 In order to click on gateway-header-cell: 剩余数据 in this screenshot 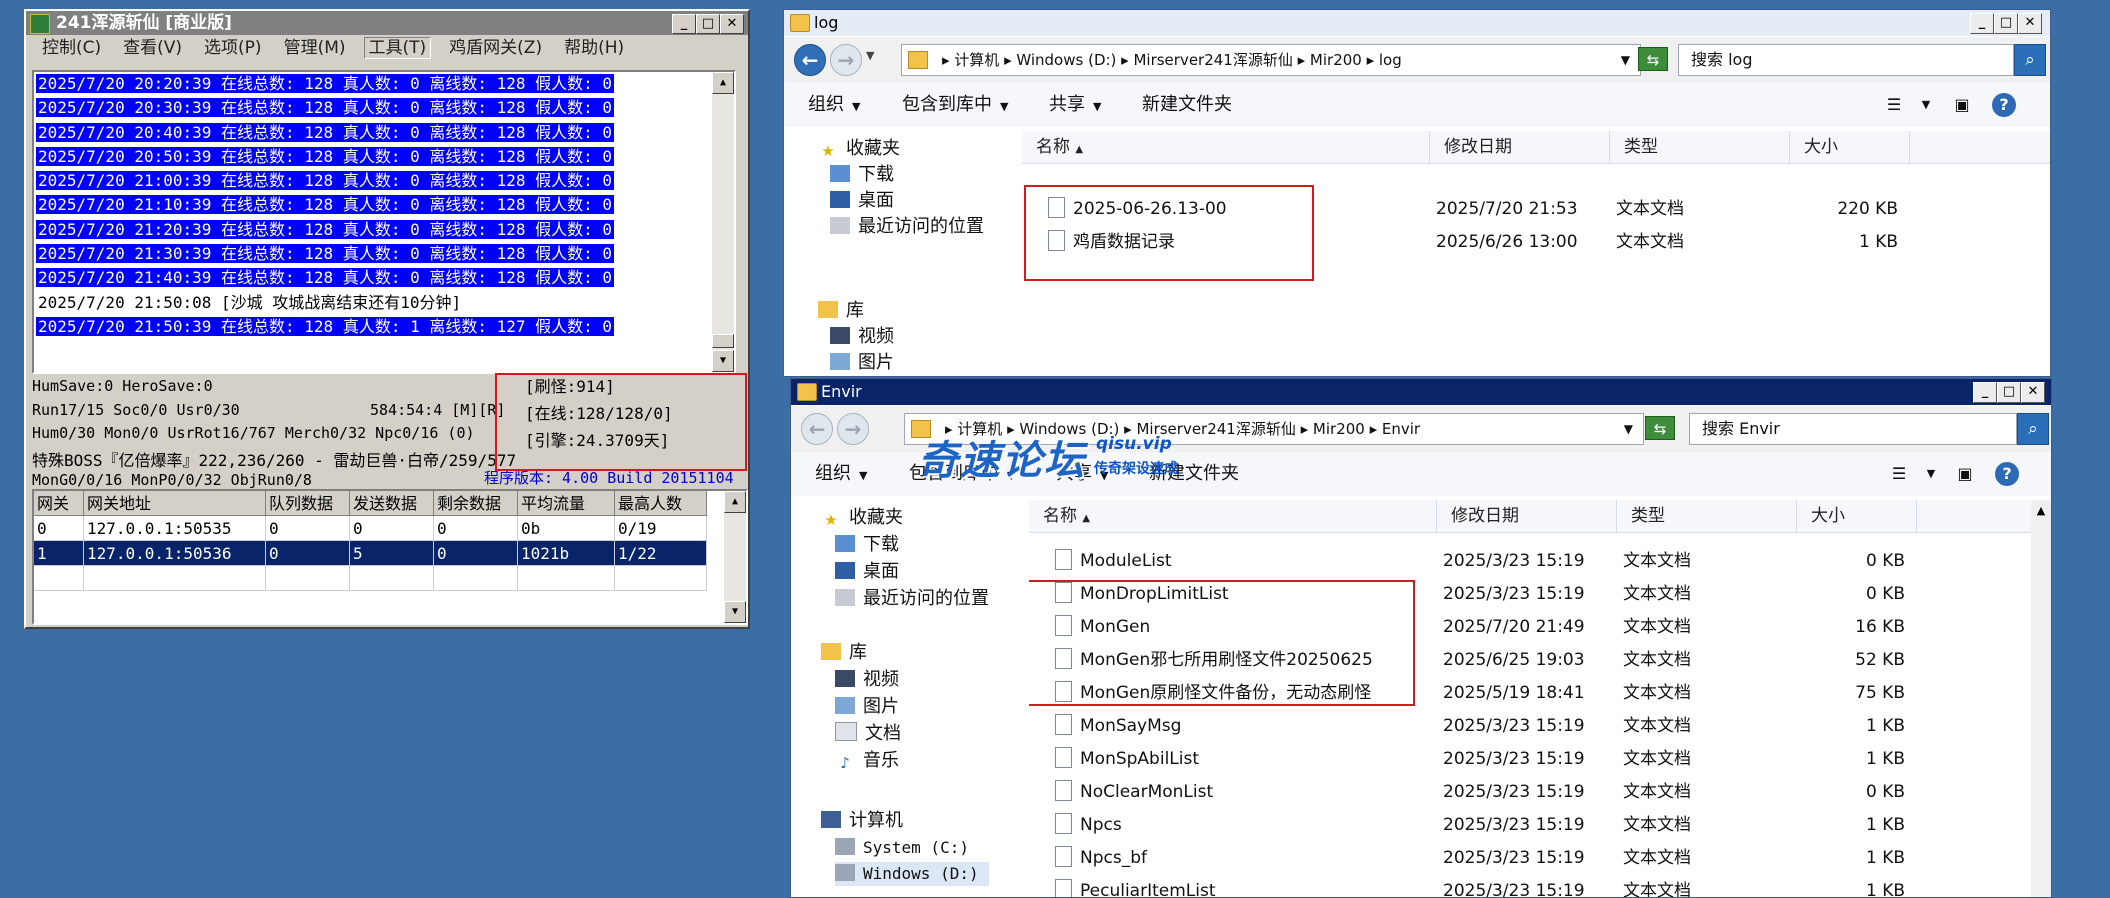, I will do `click(476, 503)`.